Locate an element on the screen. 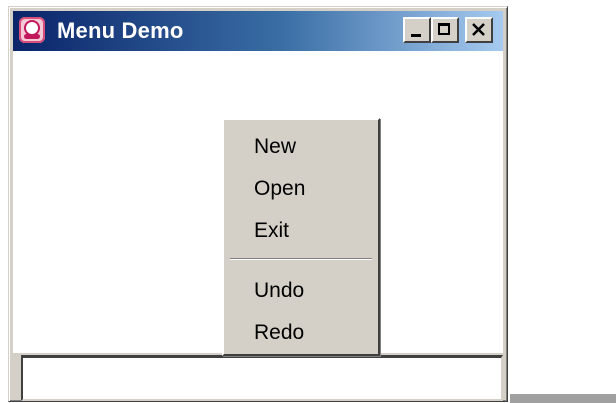 The image size is (616, 403). text-field is located at coordinates (262, 378).